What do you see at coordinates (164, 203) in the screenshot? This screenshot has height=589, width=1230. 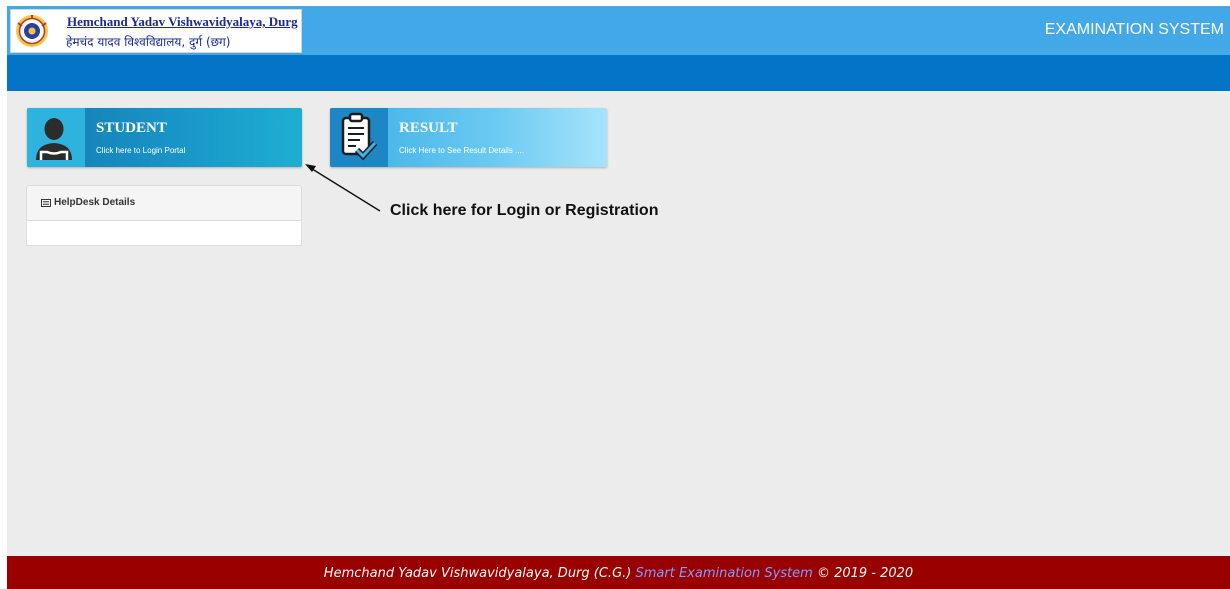 I see `helpdesk-panel-header: HelpDesk Details` at bounding box center [164, 203].